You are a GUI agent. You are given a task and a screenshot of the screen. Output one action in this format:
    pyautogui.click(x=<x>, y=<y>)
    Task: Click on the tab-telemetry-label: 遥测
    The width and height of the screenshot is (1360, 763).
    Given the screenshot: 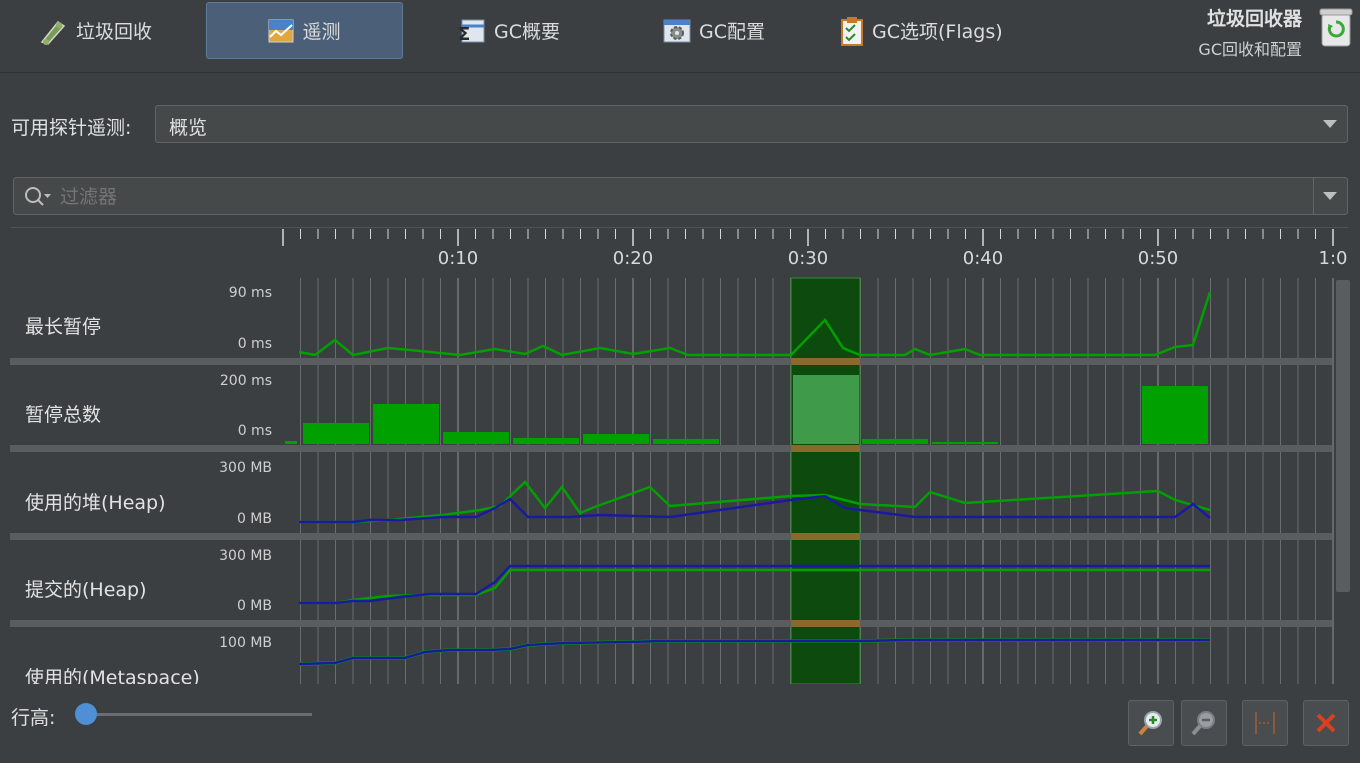 What is the action you would take?
    pyautogui.click(x=321, y=32)
    